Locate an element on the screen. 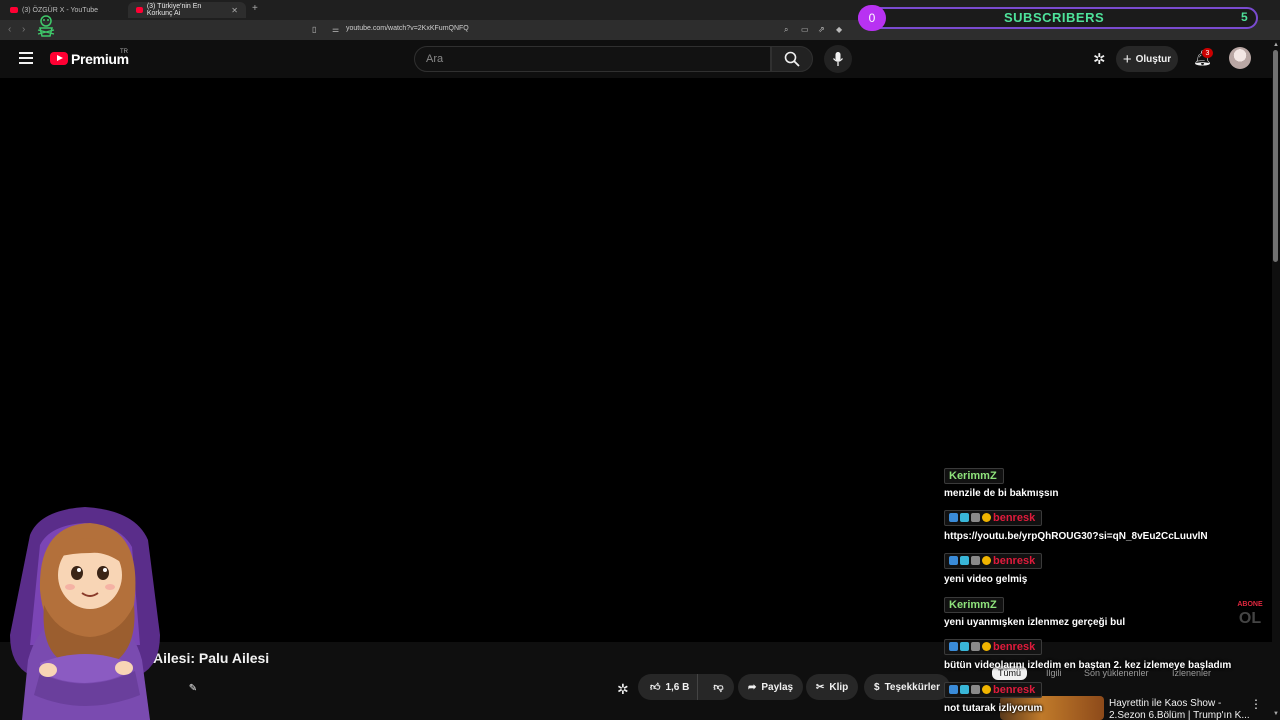  menu-icon is located at coordinates (26, 58).